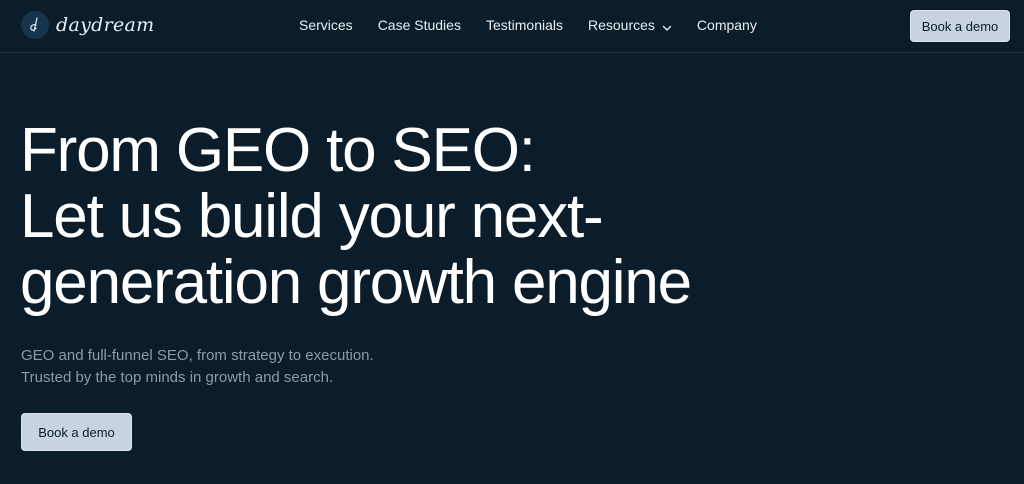 This screenshot has width=1024, height=484. What do you see at coordinates (727, 25) in the screenshot?
I see `nav-link-company: Company` at bounding box center [727, 25].